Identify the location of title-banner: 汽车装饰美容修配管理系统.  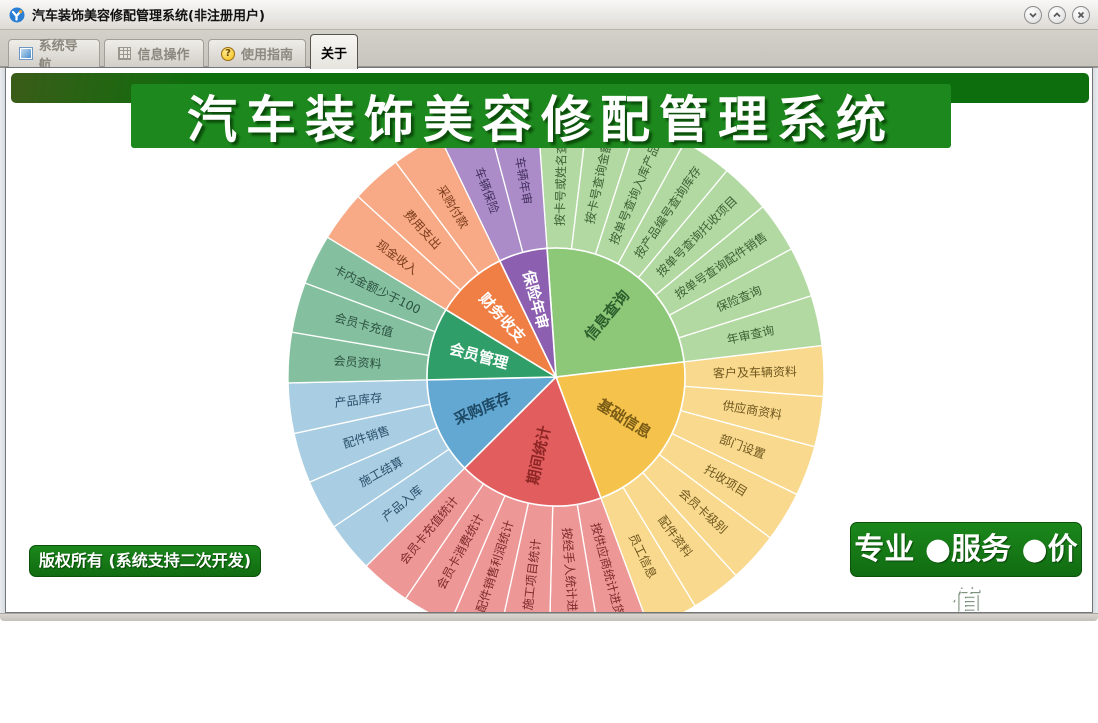
(541, 116).